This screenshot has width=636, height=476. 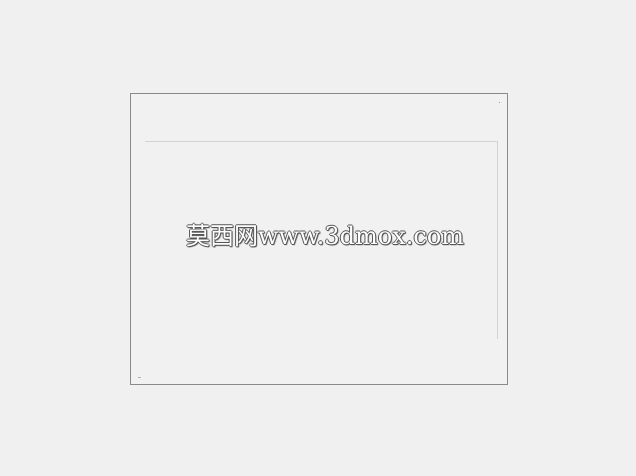 I want to click on inner-top-line, so click(x=321, y=141).